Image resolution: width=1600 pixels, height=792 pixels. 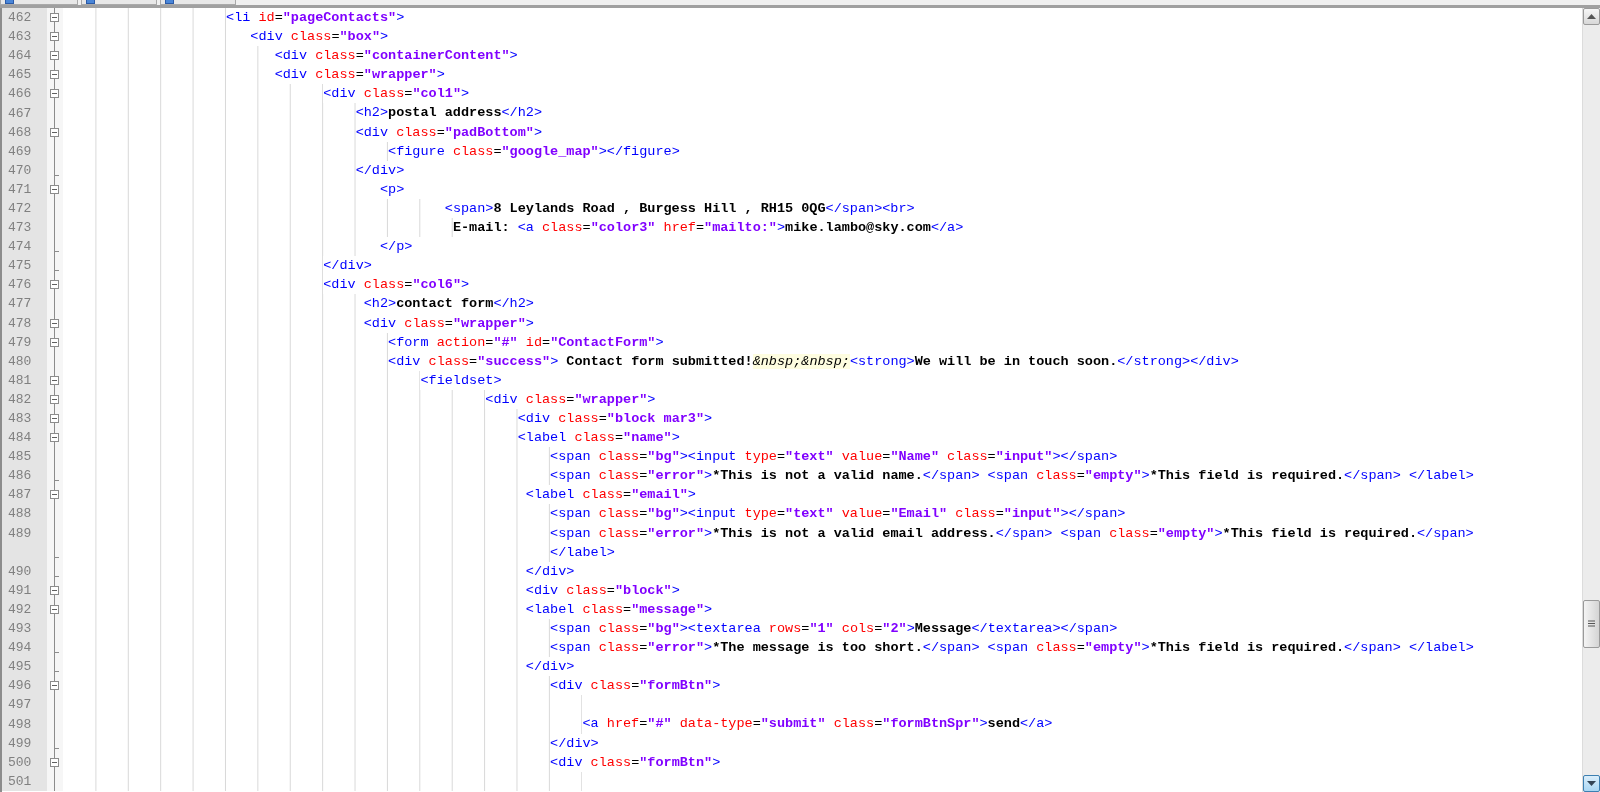 I want to click on line-number: 475, so click(x=24, y=266).